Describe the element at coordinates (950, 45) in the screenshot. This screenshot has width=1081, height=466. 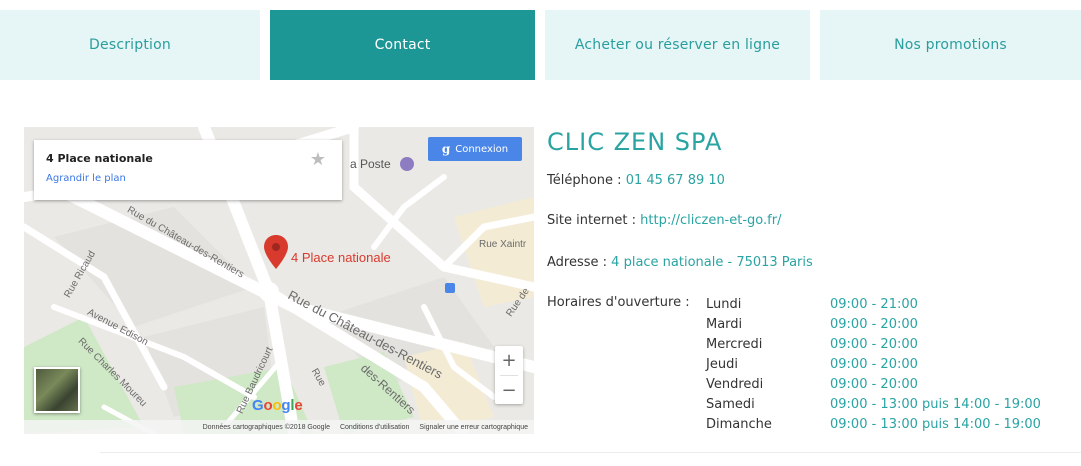
I see `tab-promotions: Nos promotions` at that location.